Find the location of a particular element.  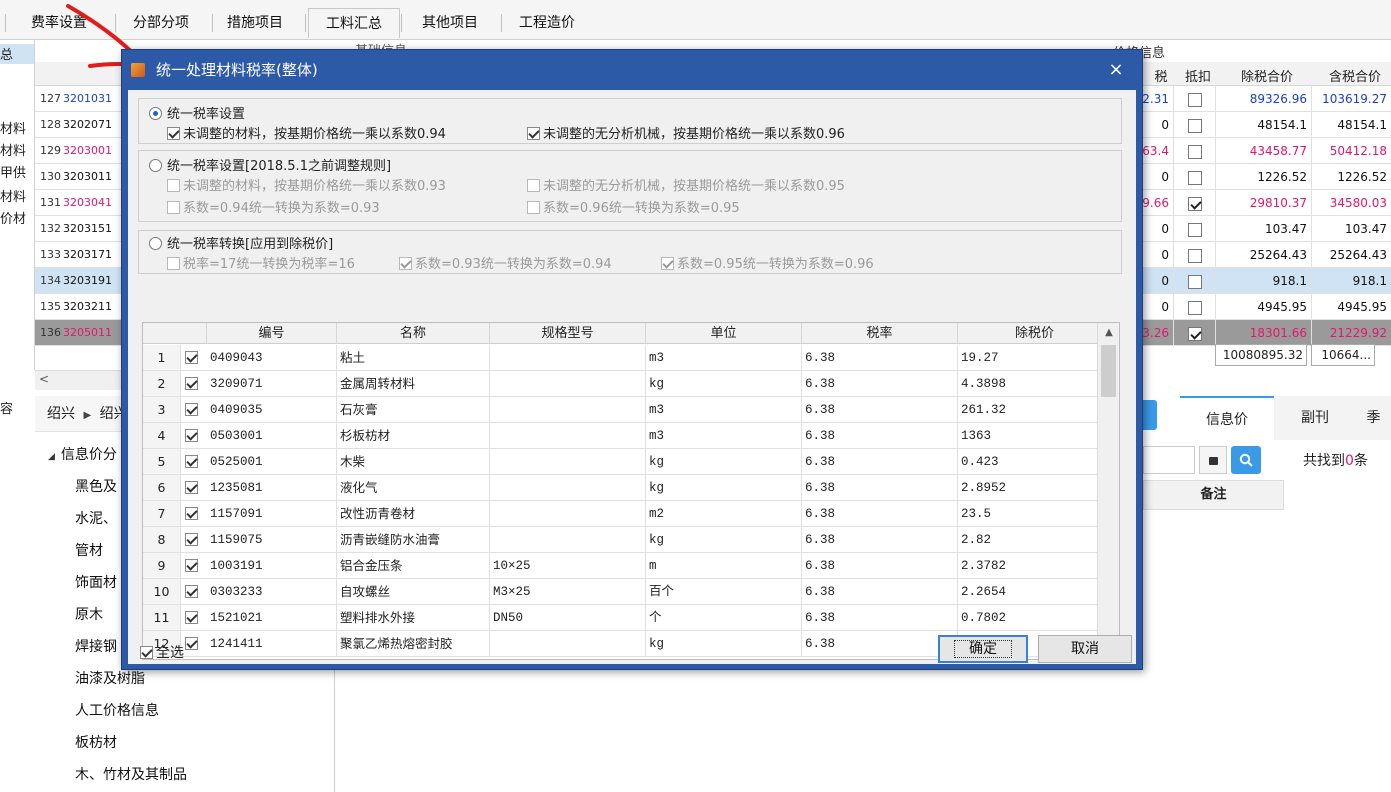

tree-item: 板枋材 is located at coordinates (96, 742).